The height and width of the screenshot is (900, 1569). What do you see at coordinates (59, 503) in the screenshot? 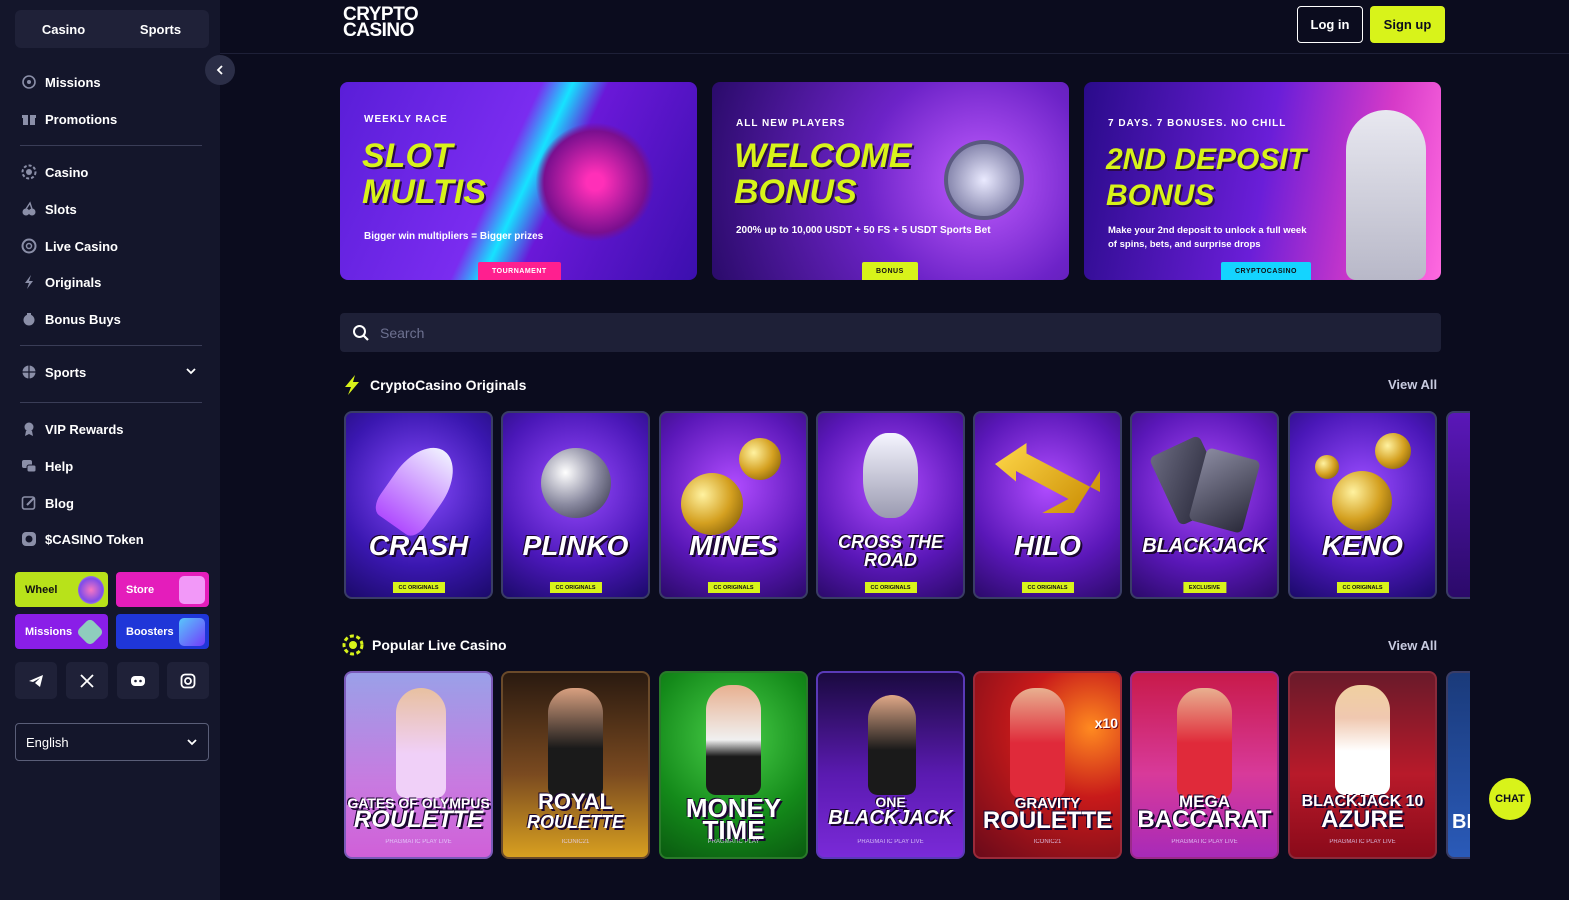
I see `sidebar-item-label: Blog` at bounding box center [59, 503].